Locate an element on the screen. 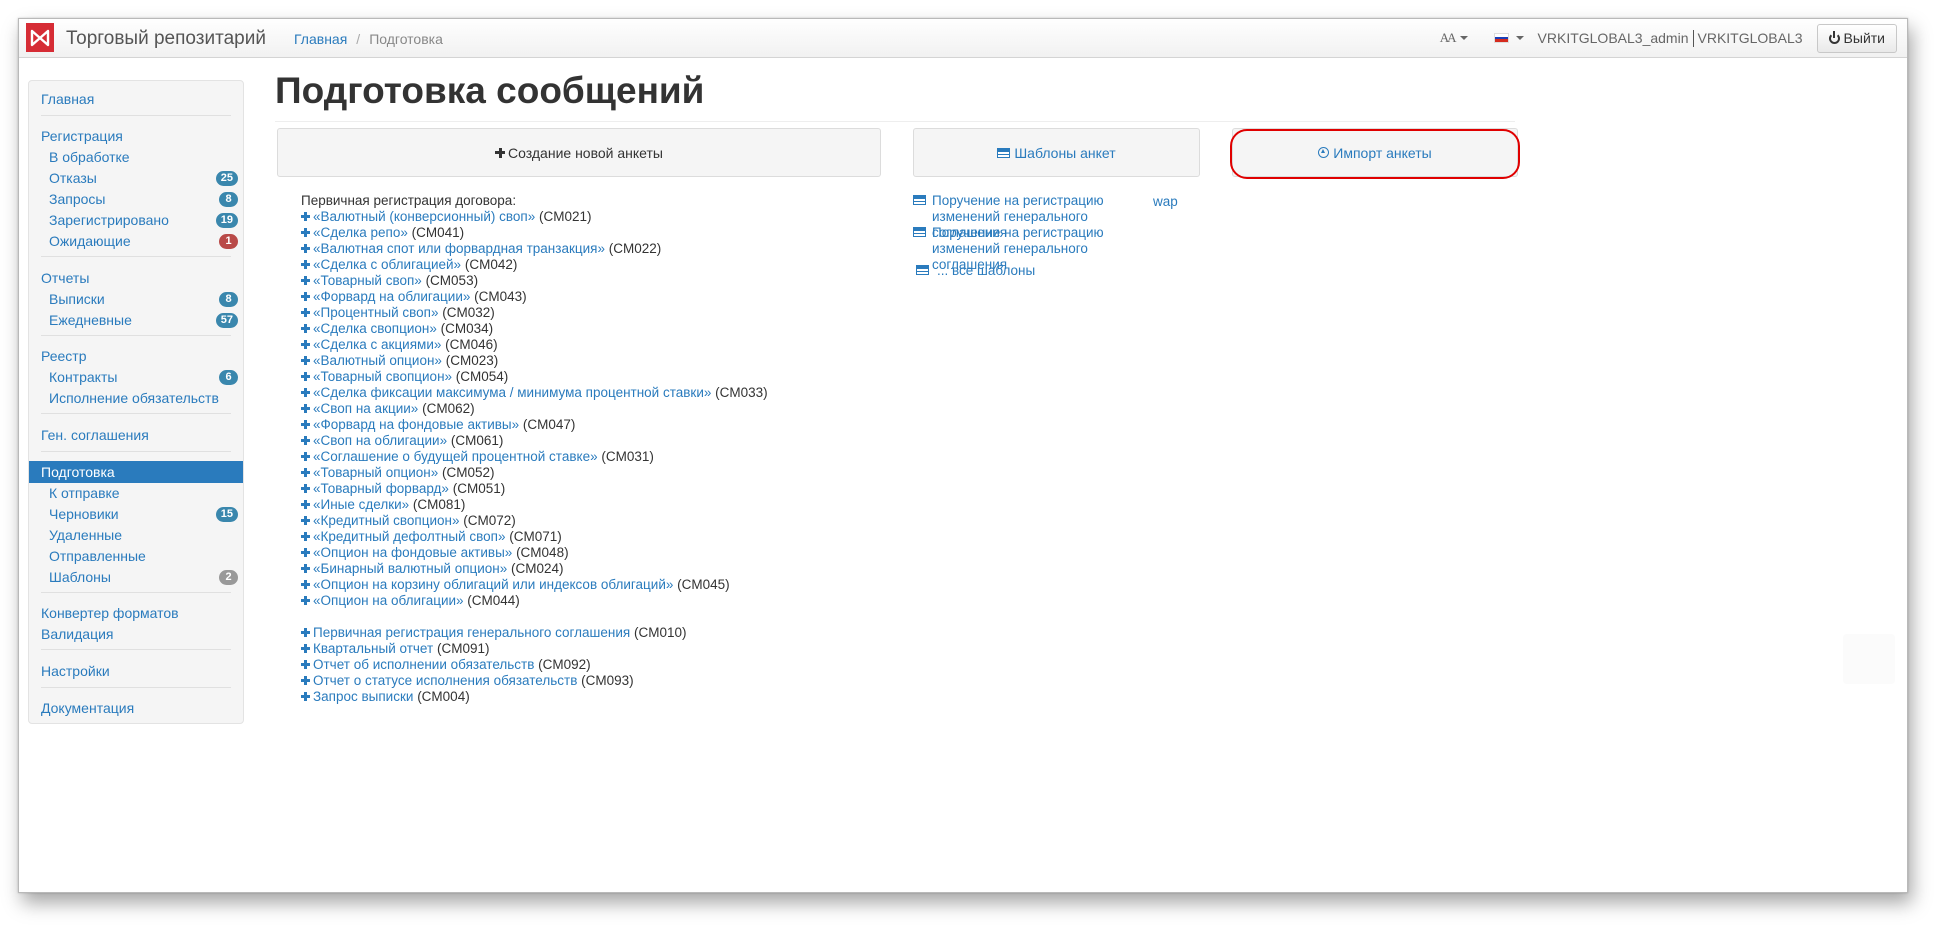 The width and height of the screenshot is (1957, 945). sidebar-item: Удаленные is located at coordinates (136, 535).